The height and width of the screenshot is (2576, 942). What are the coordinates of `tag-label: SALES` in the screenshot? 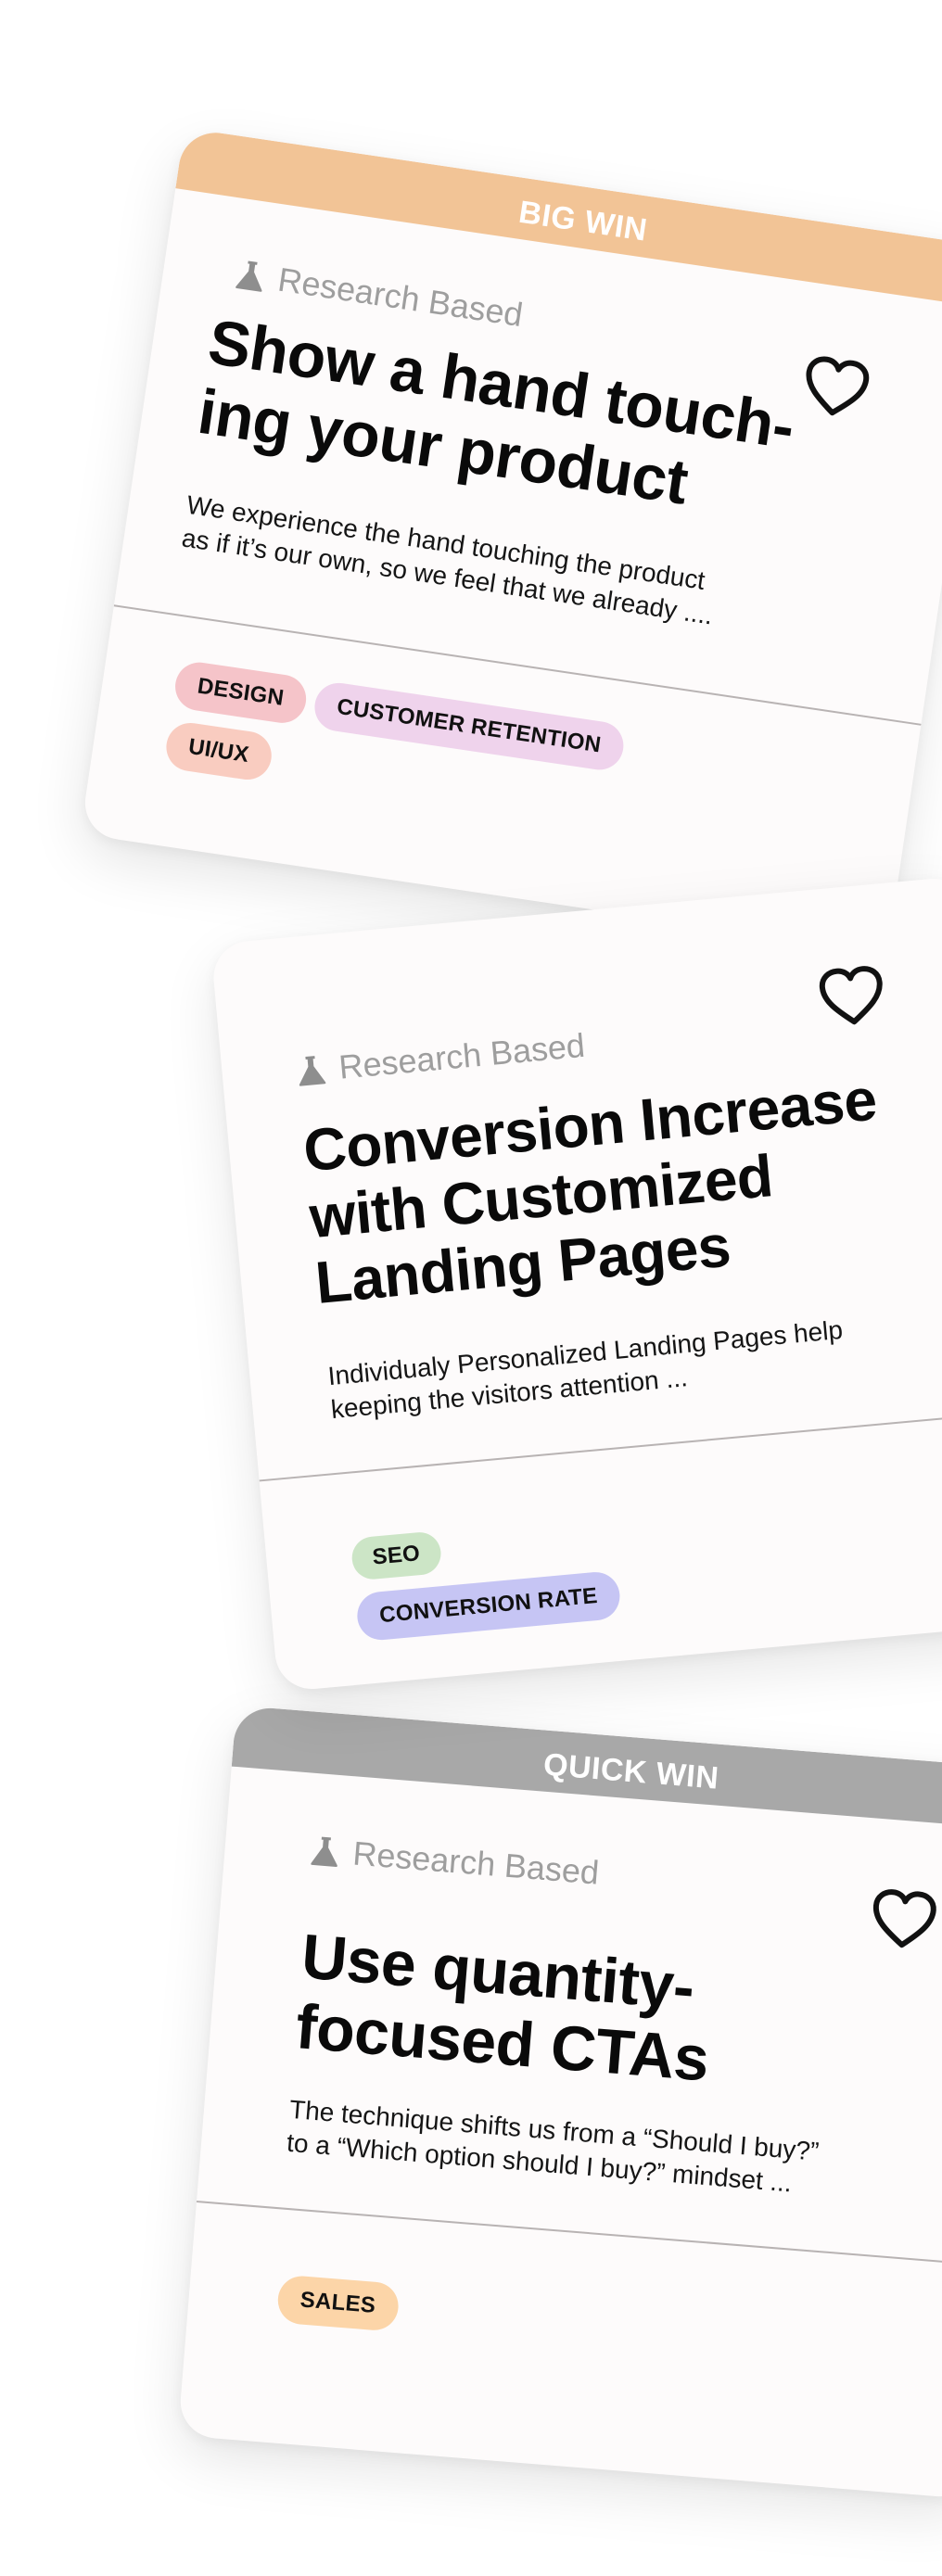 It's located at (338, 2302).